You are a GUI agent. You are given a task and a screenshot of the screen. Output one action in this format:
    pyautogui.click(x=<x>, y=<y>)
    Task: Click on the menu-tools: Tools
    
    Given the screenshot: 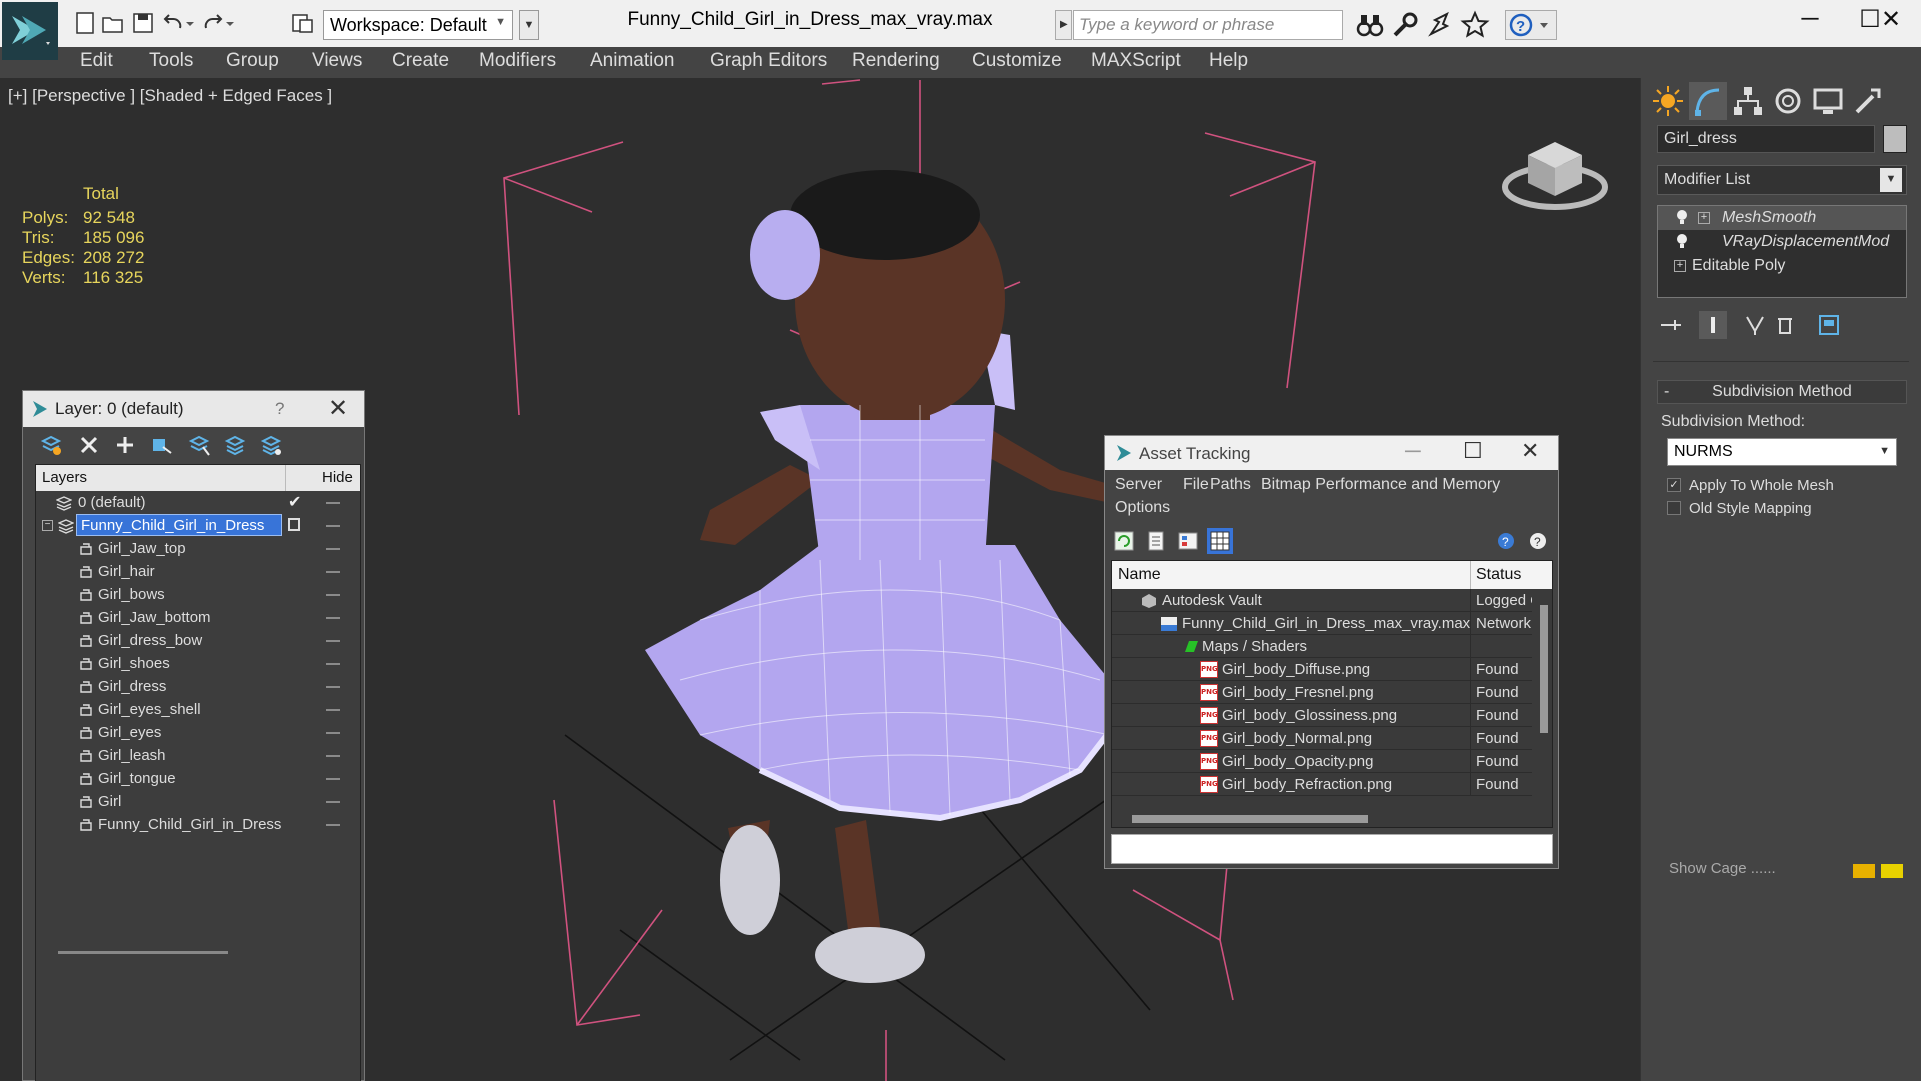 What is the action you would take?
    pyautogui.click(x=171, y=61)
    